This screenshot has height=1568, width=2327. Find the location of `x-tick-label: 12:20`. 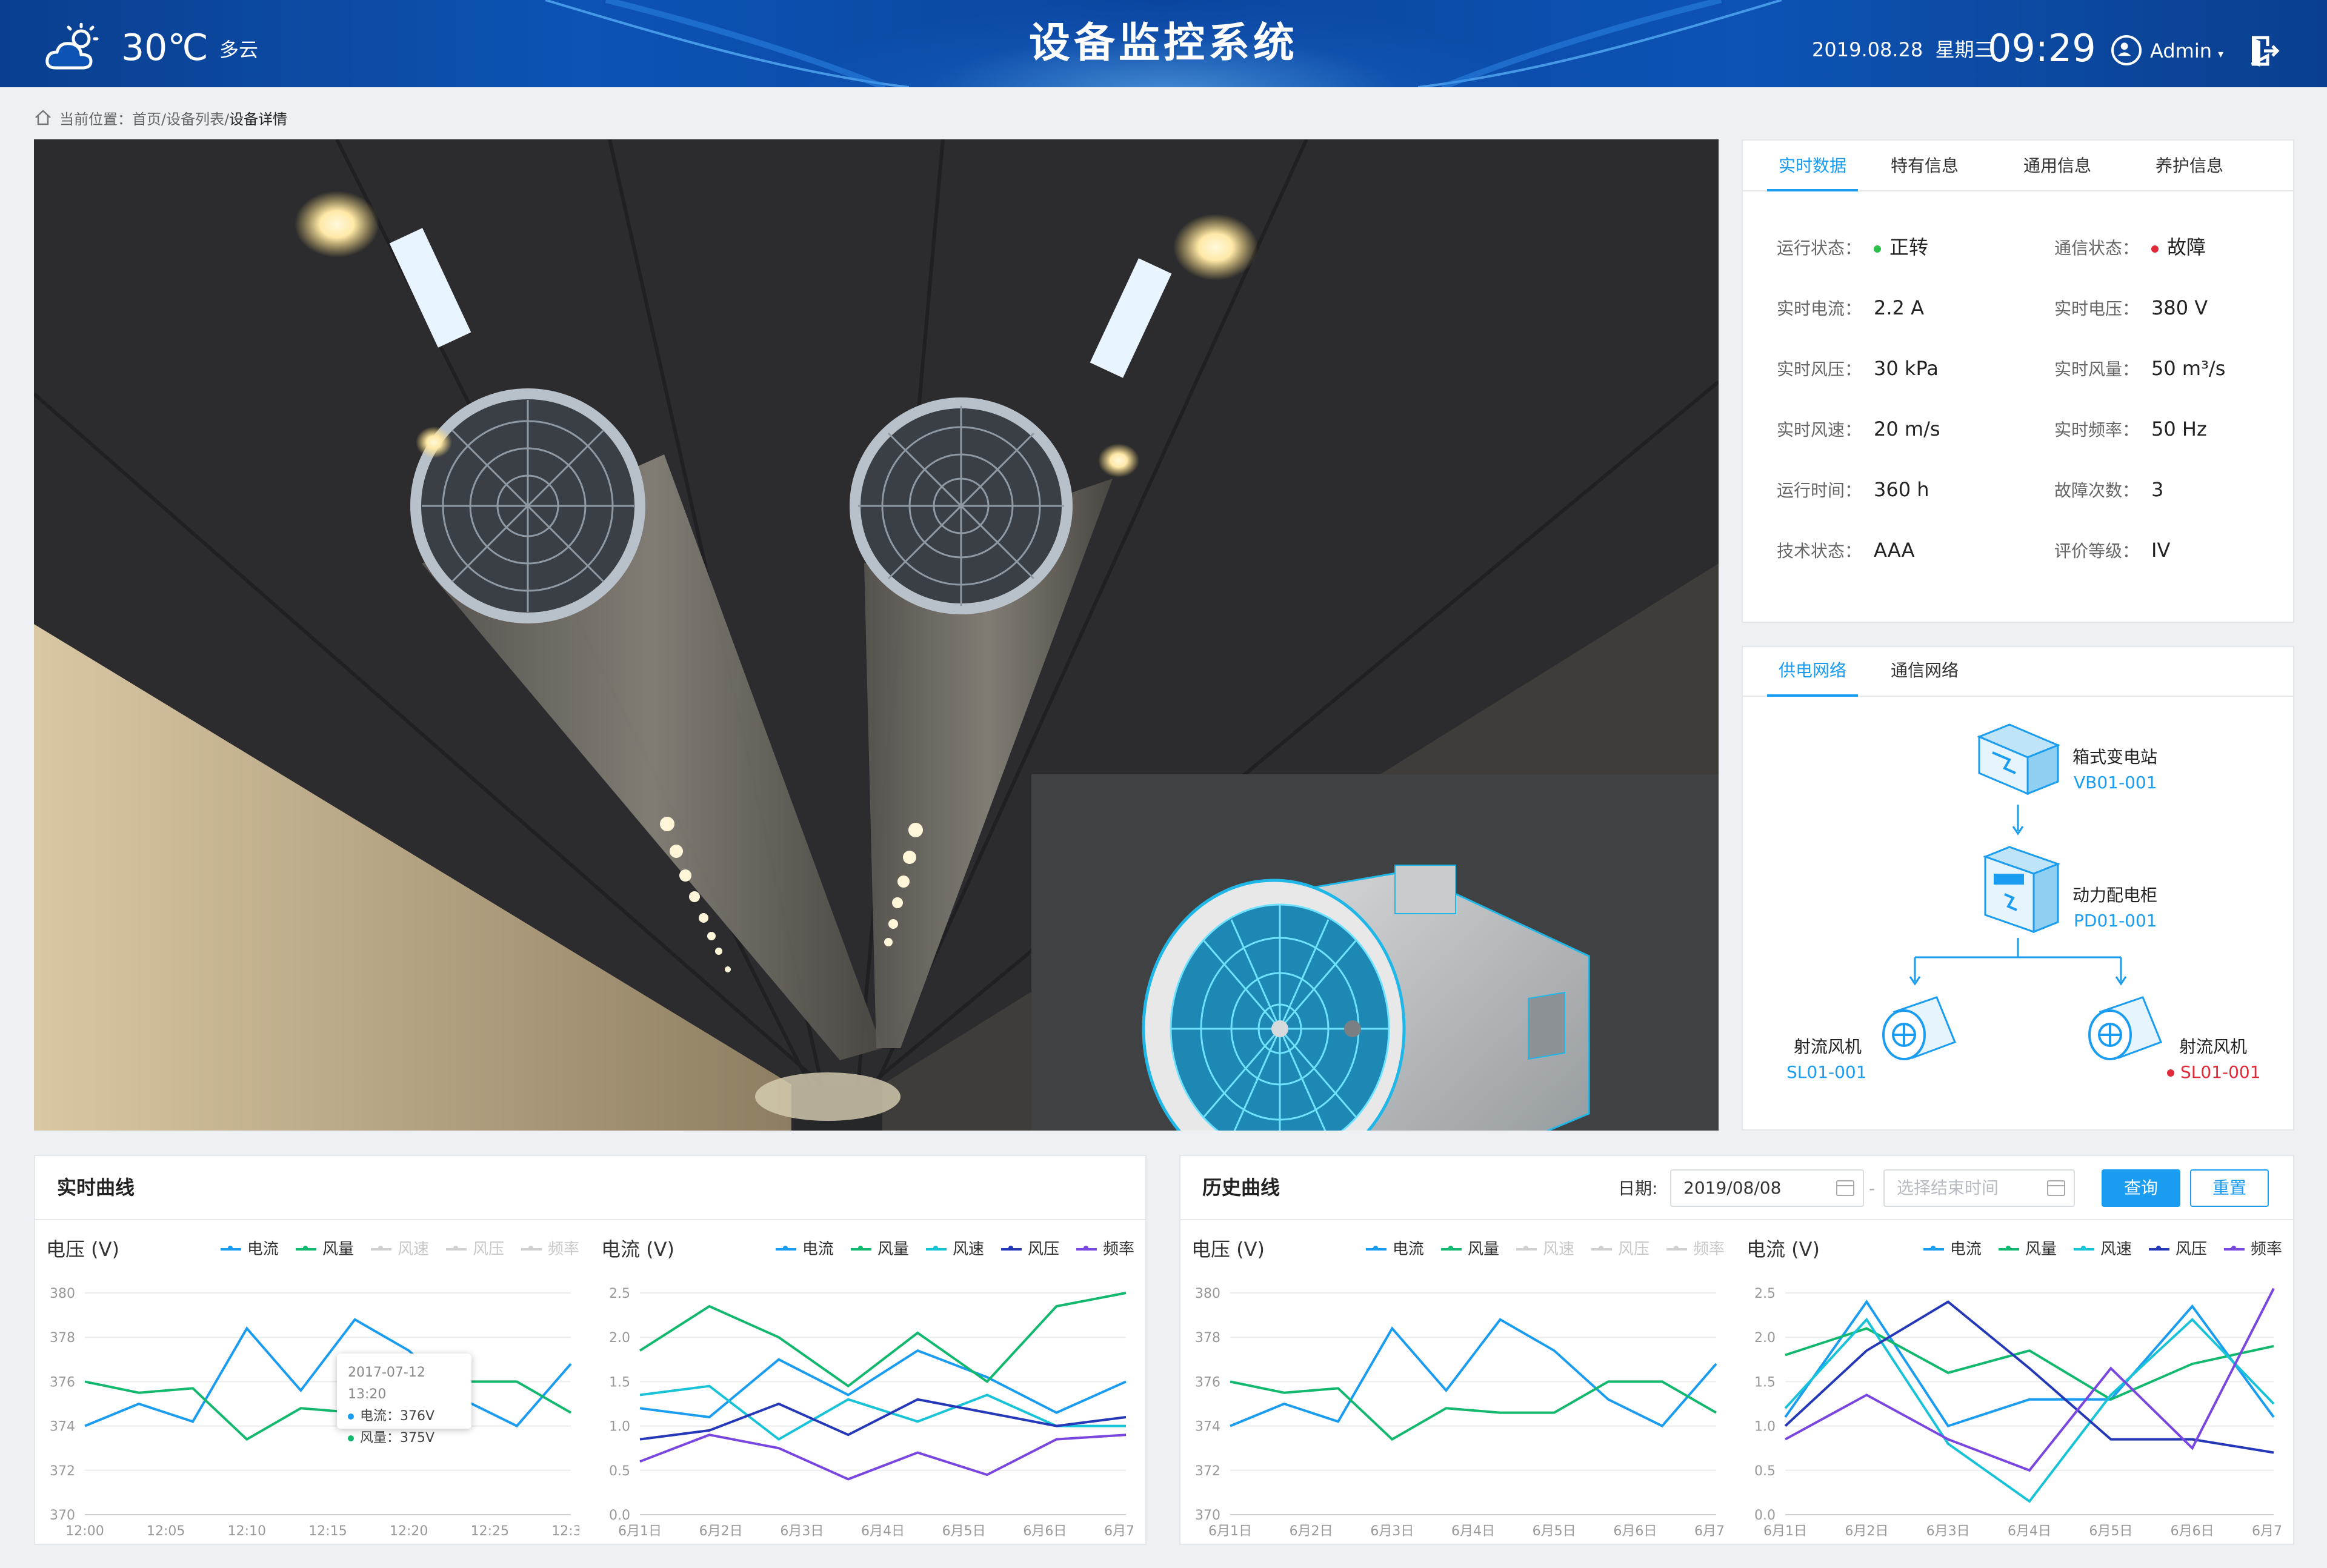

x-tick-label: 12:20 is located at coordinates (409, 1531).